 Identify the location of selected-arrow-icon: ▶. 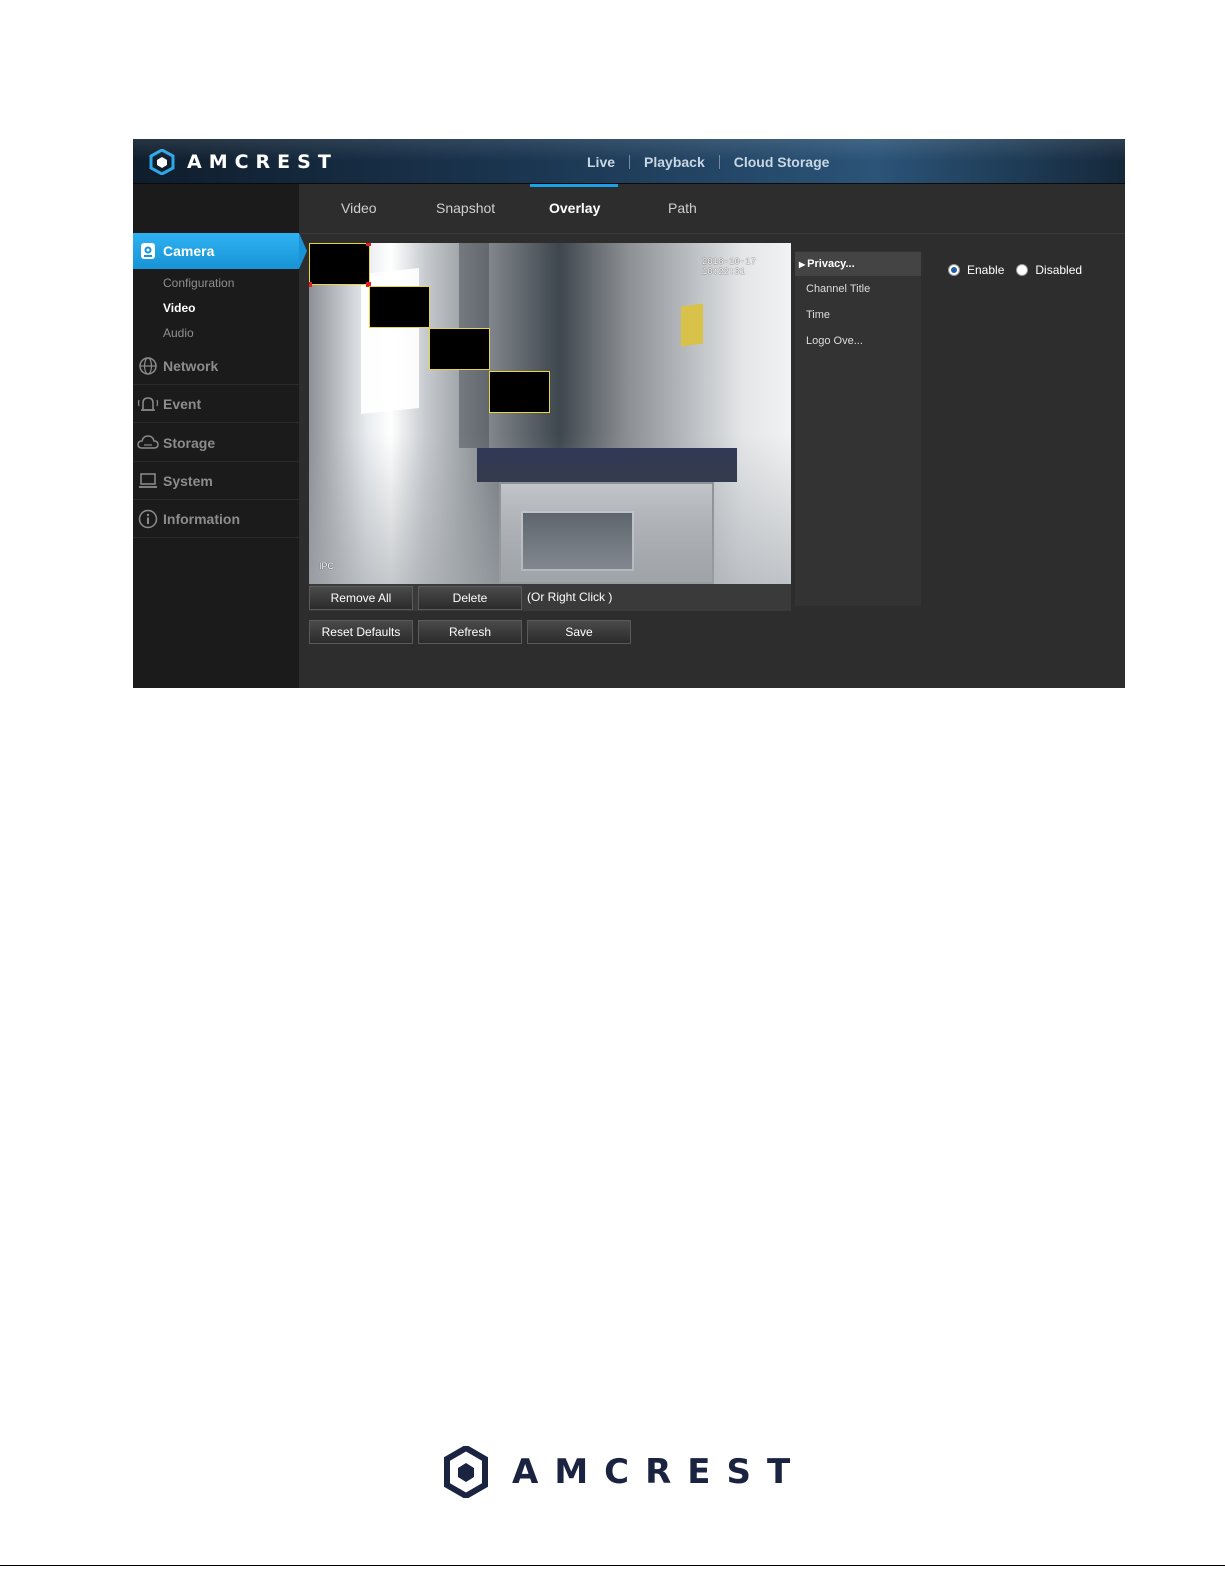
(802, 264).